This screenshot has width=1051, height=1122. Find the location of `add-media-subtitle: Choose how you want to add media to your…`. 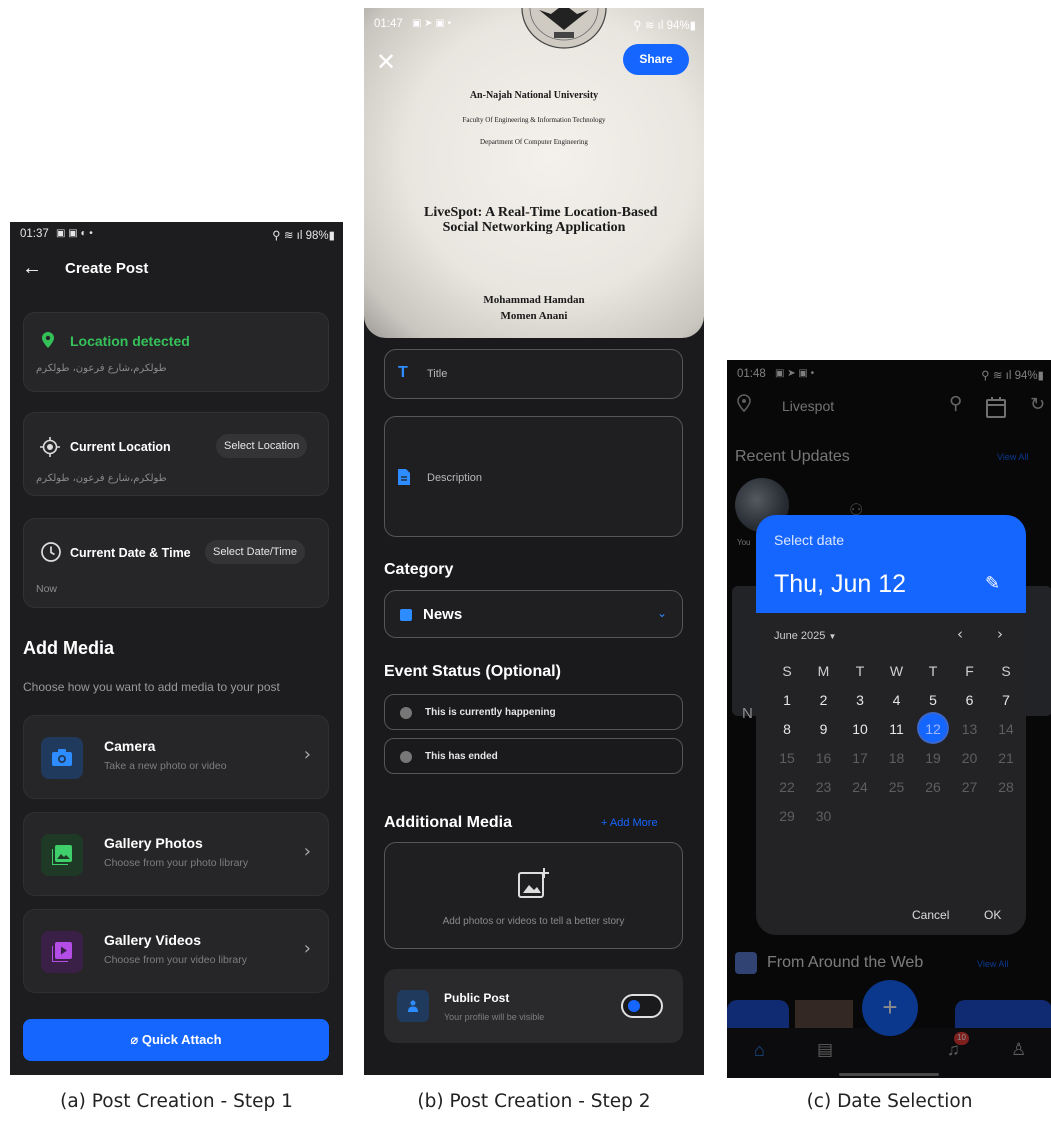

add-media-subtitle: Choose how you want to add media to your… is located at coordinates (151, 687).